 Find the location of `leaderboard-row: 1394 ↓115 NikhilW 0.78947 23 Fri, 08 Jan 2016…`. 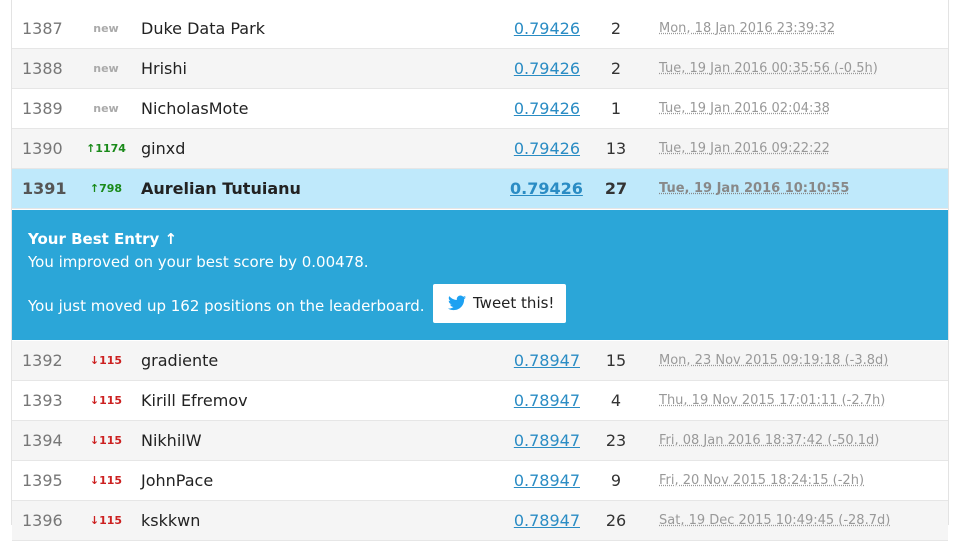

leaderboard-row: 1394 ↓115 NikhilW 0.78947 23 Fri, 08 Jan 2016… is located at coordinates (480, 441).